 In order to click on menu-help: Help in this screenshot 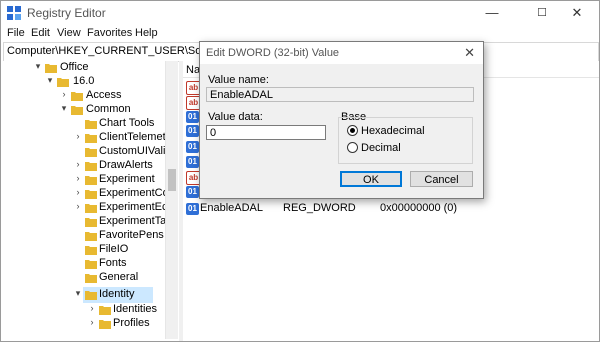, I will do `click(146, 33)`.